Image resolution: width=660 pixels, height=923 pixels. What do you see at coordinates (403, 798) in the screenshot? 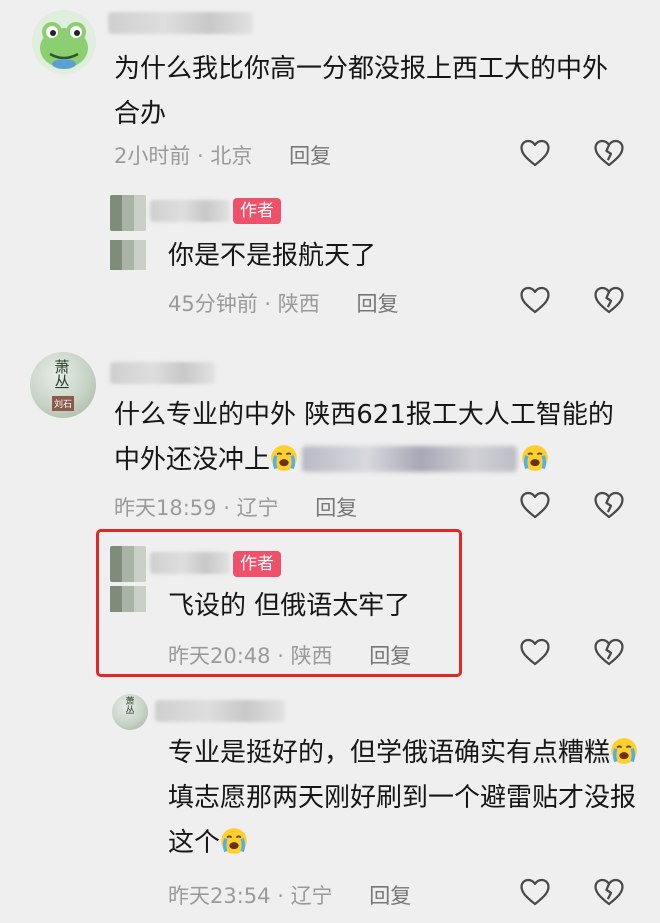
I see `comment-text: 专业是挺好的，但学俄语确实有点糟糕填志愿那两天刚好刷到一个避雷贴才没报这个` at bounding box center [403, 798].